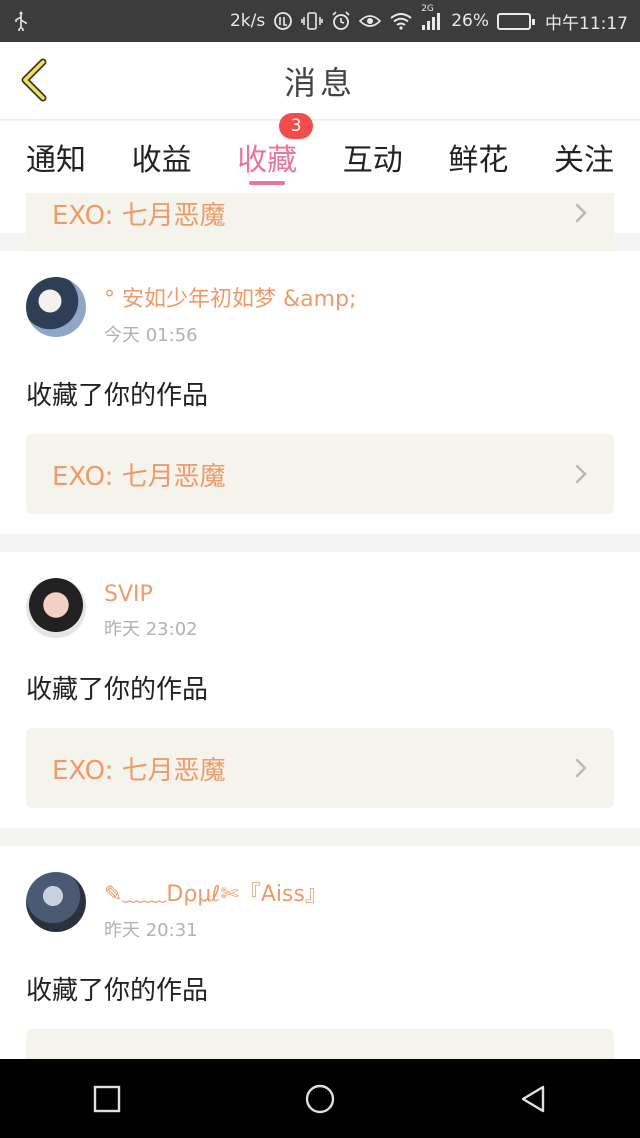  Describe the element at coordinates (283, 21) in the screenshot. I see `volte-icon` at that location.